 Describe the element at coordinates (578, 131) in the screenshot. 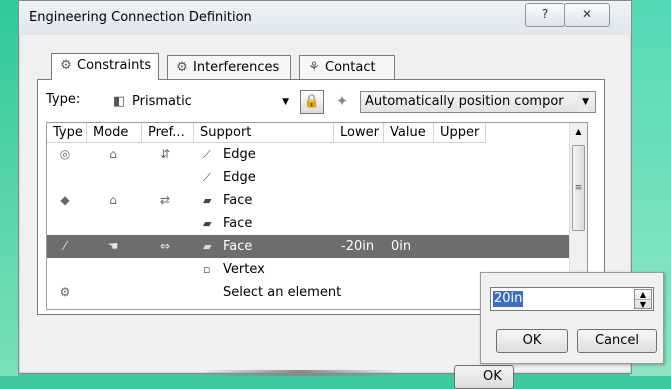

I see `scroll-up-icon: ▲` at that location.